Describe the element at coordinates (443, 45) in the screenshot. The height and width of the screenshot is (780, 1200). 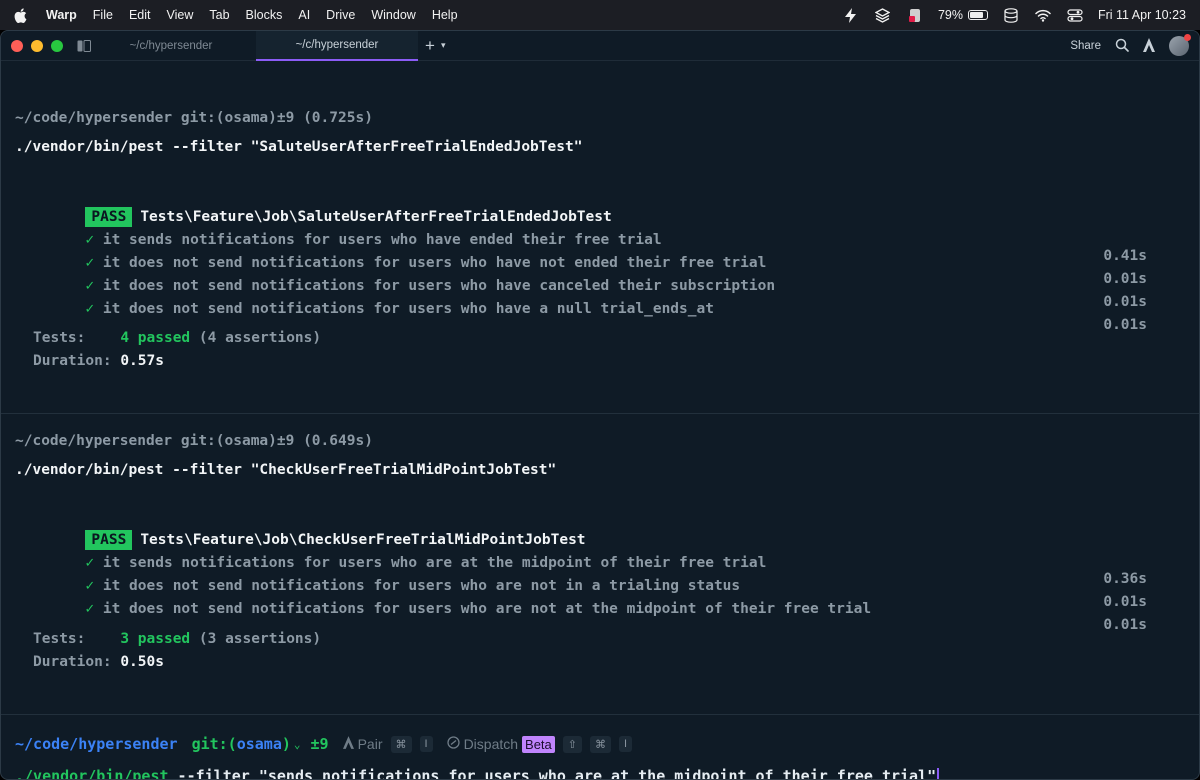
I see `chevron-down-icon: ▾` at that location.